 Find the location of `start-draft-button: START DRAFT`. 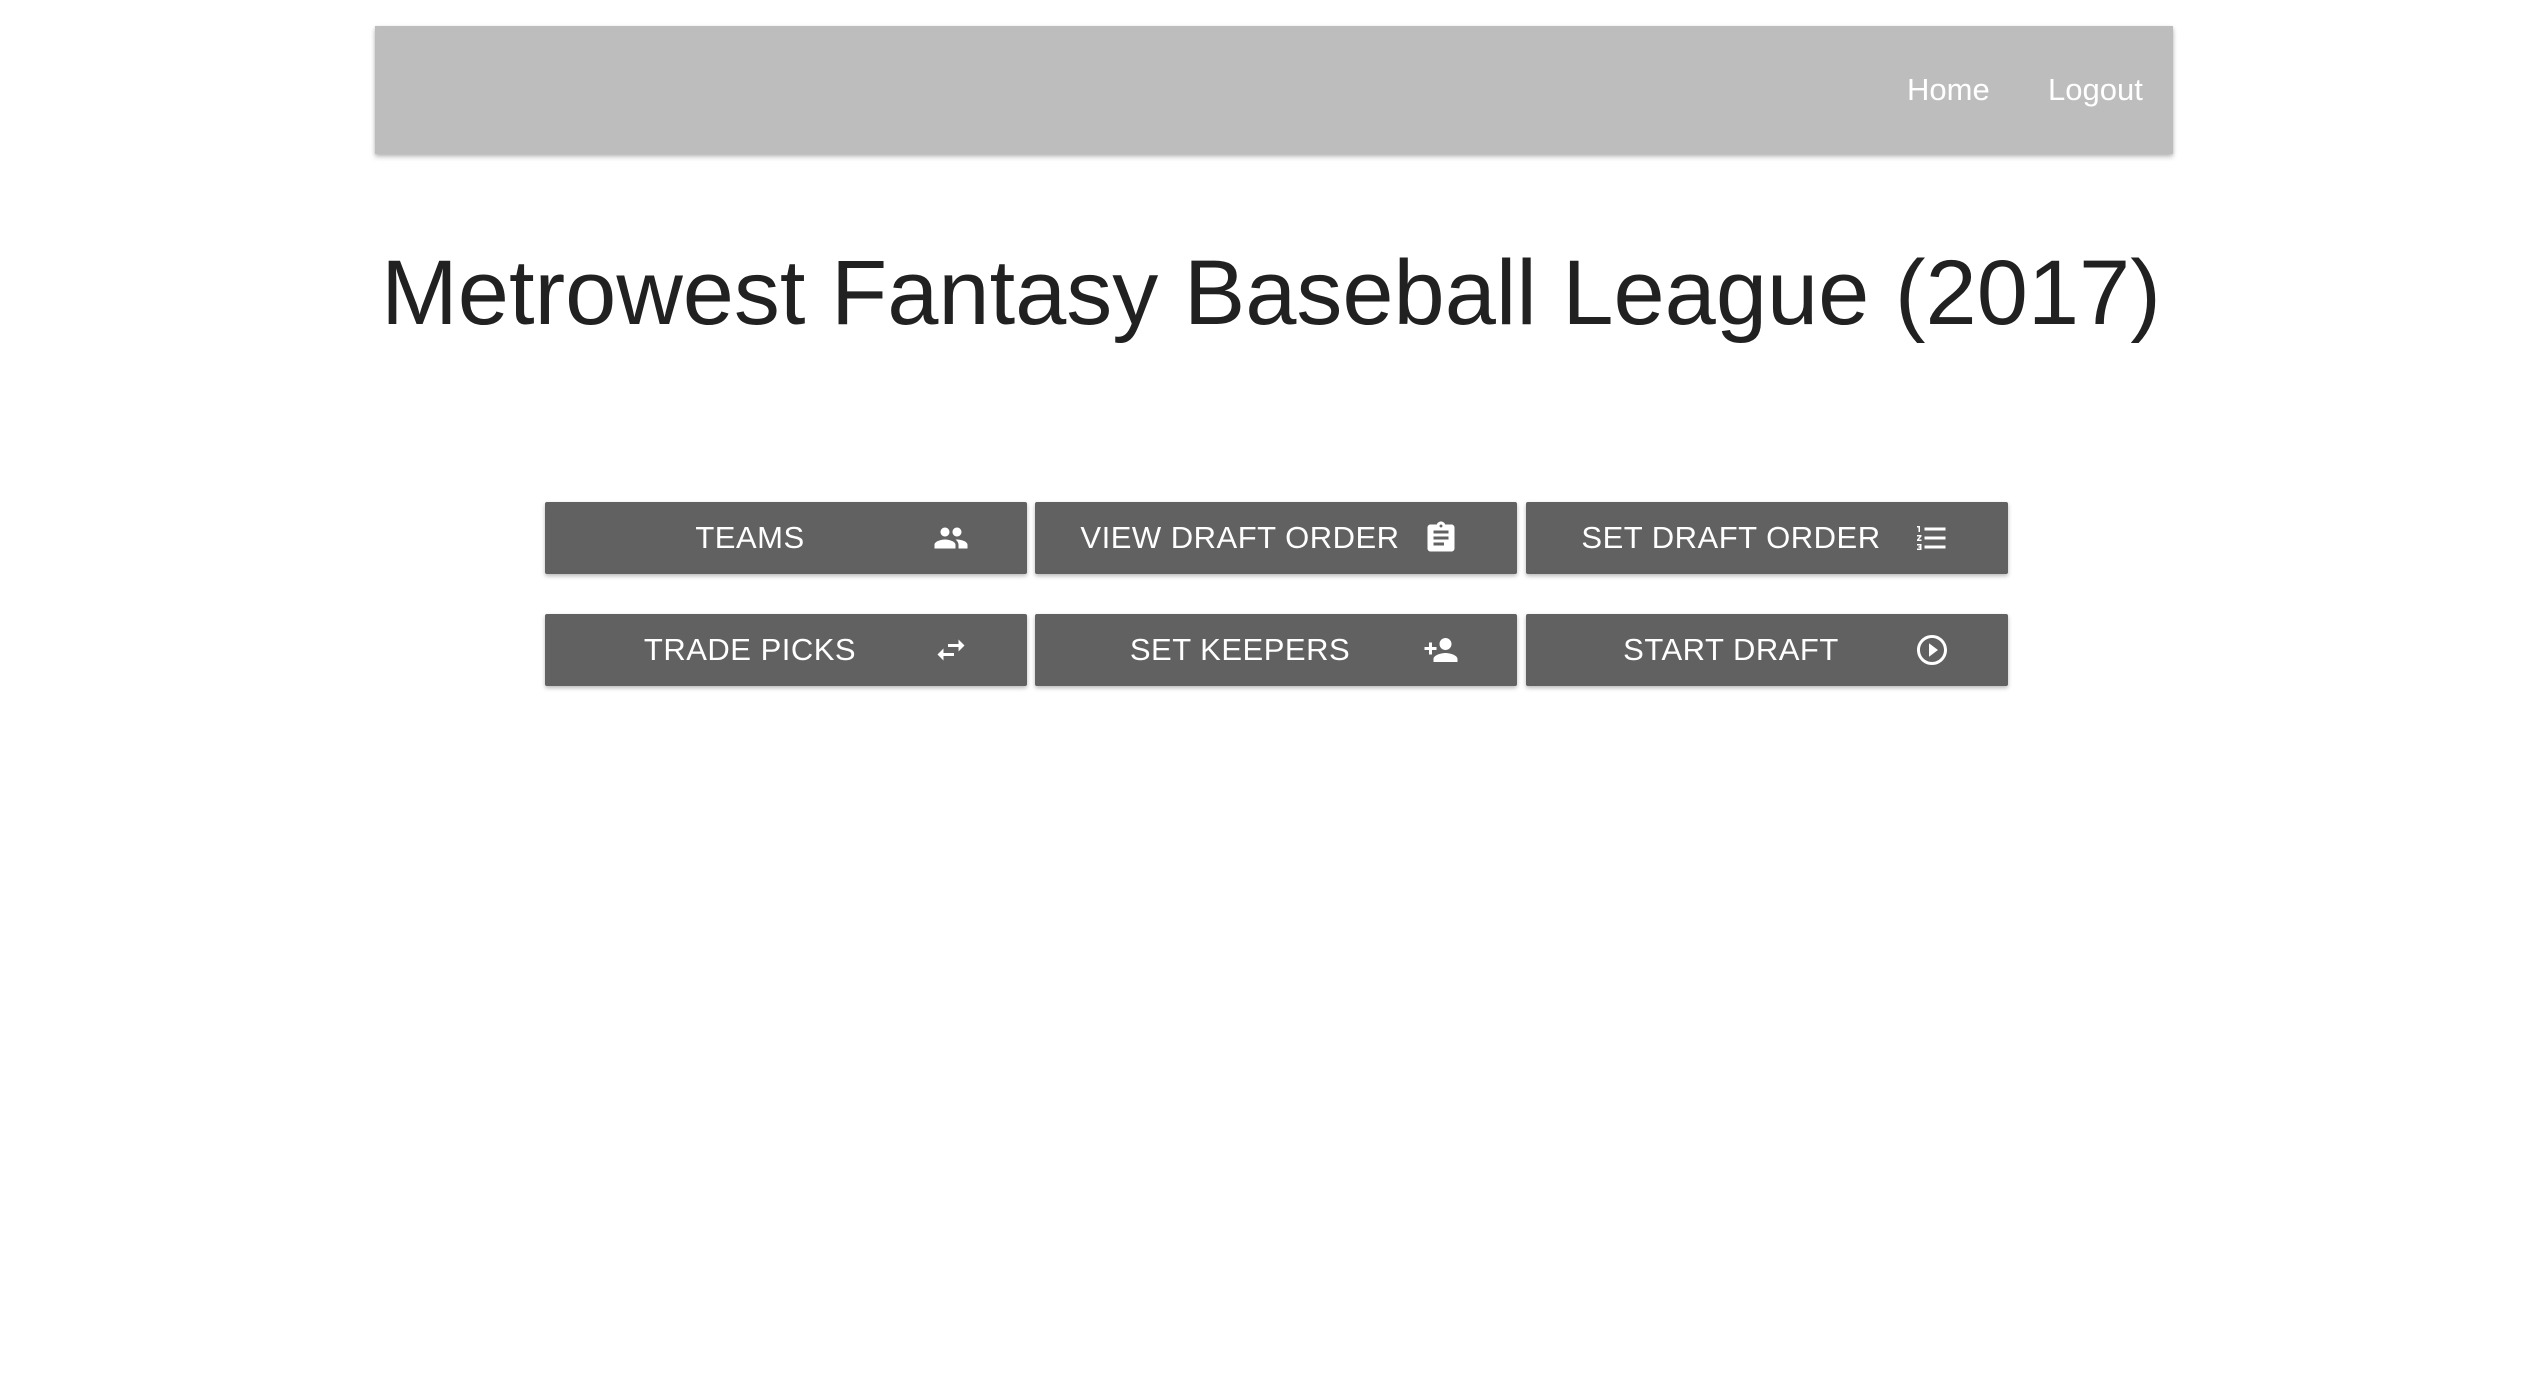

start-draft-button: START DRAFT is located at coordinates (1767, 650).